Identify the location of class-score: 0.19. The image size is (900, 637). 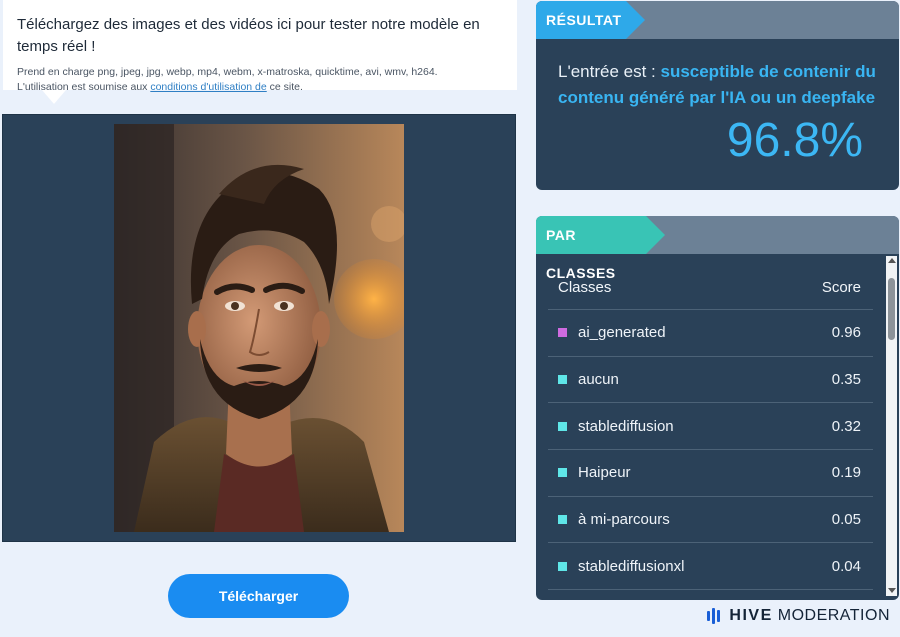
(846, 473).